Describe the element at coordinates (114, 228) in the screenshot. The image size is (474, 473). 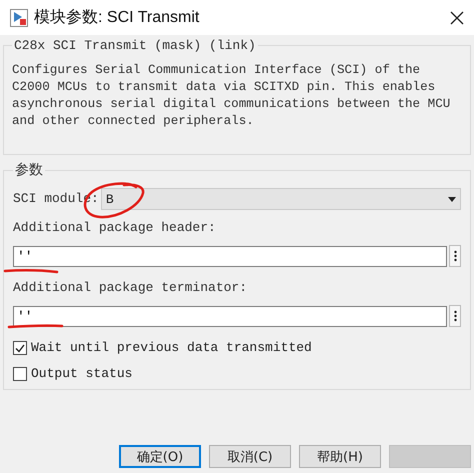
I see `field-label: Additional package header:` at that location.